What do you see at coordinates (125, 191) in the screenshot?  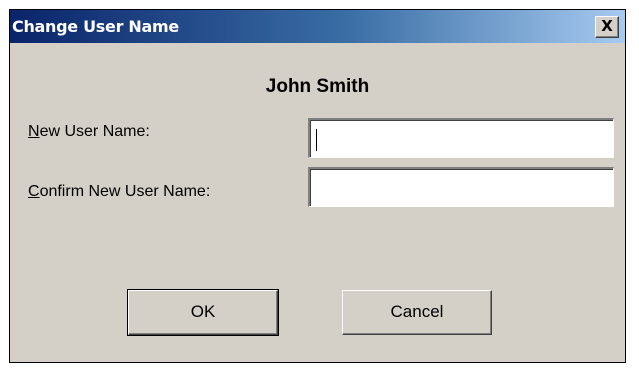 I see `confirm-user-name-label-text: onfirm New User Name:` at bounding box center [125, 191].